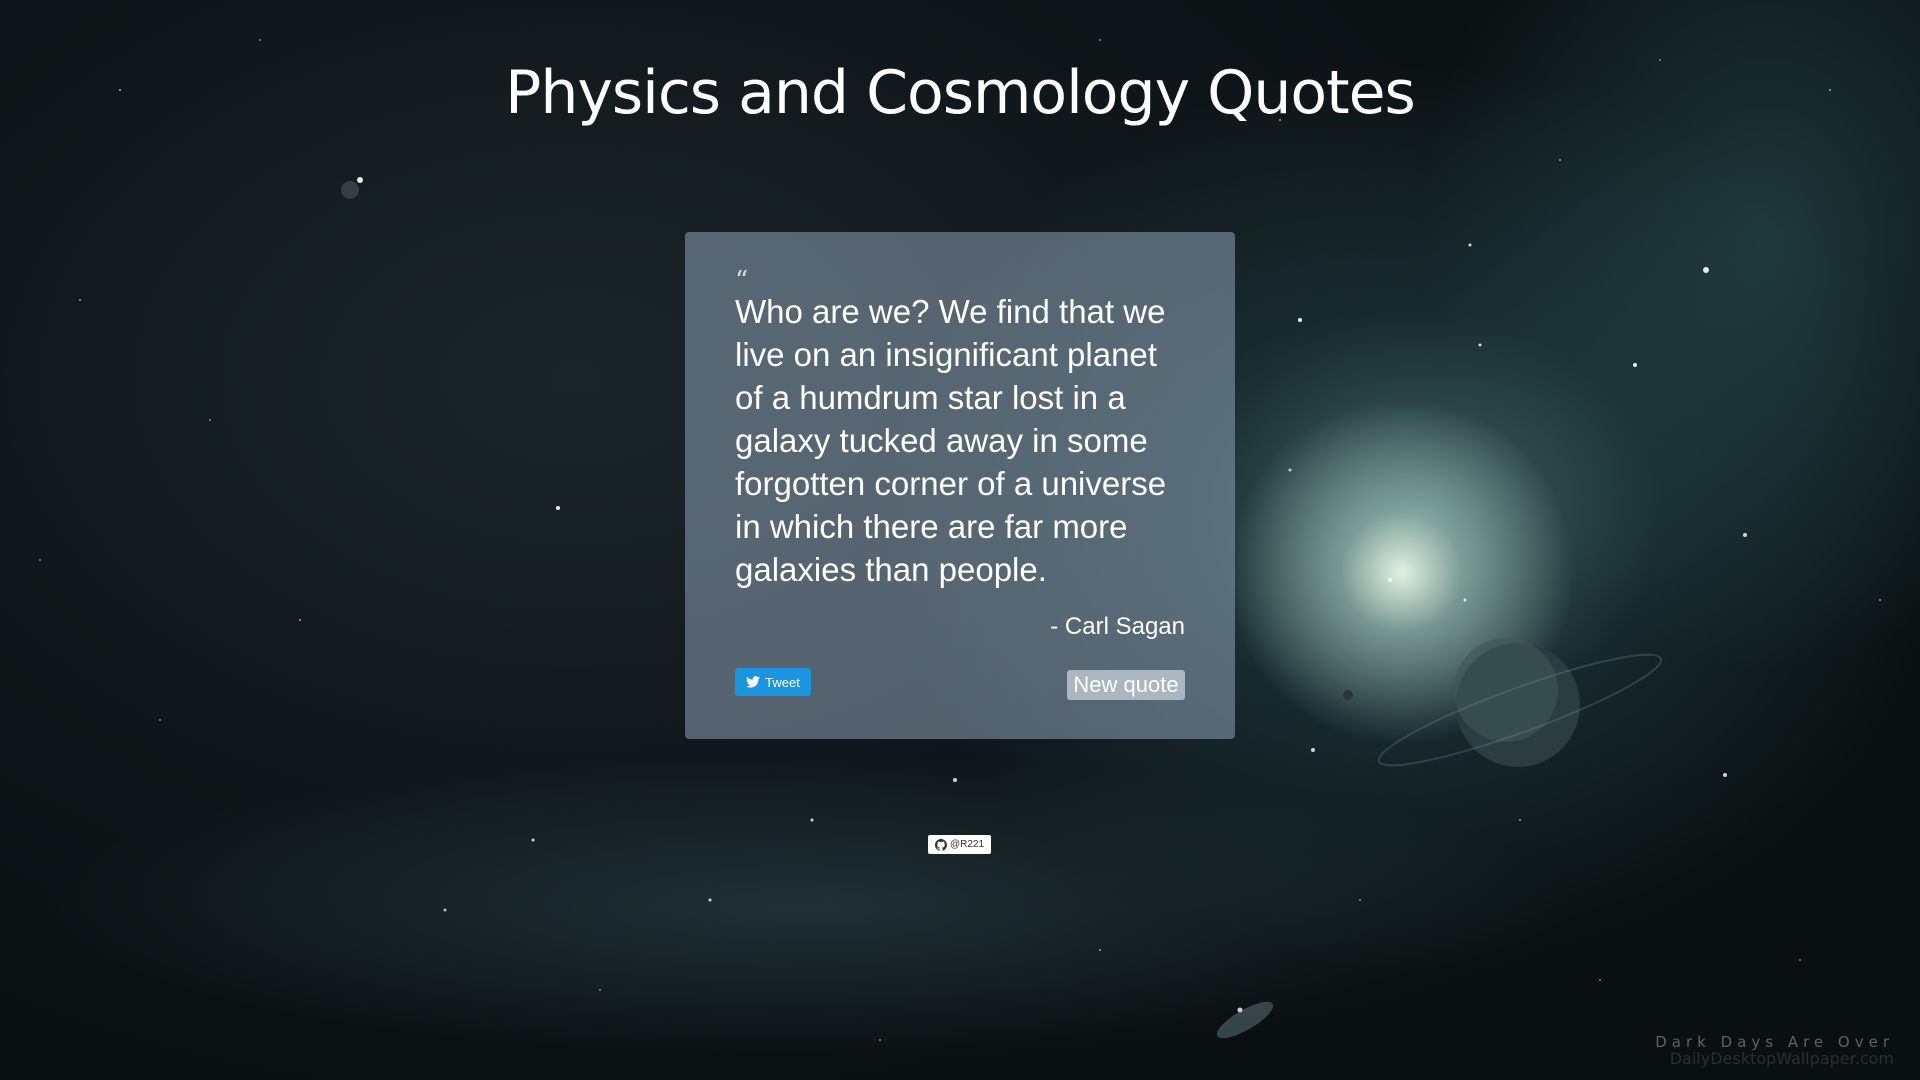  Describe the element at coordinates (1781, 1058) in the screenshot. I see `watermark-site: DailyDesktopWallpaper.com` at that location.